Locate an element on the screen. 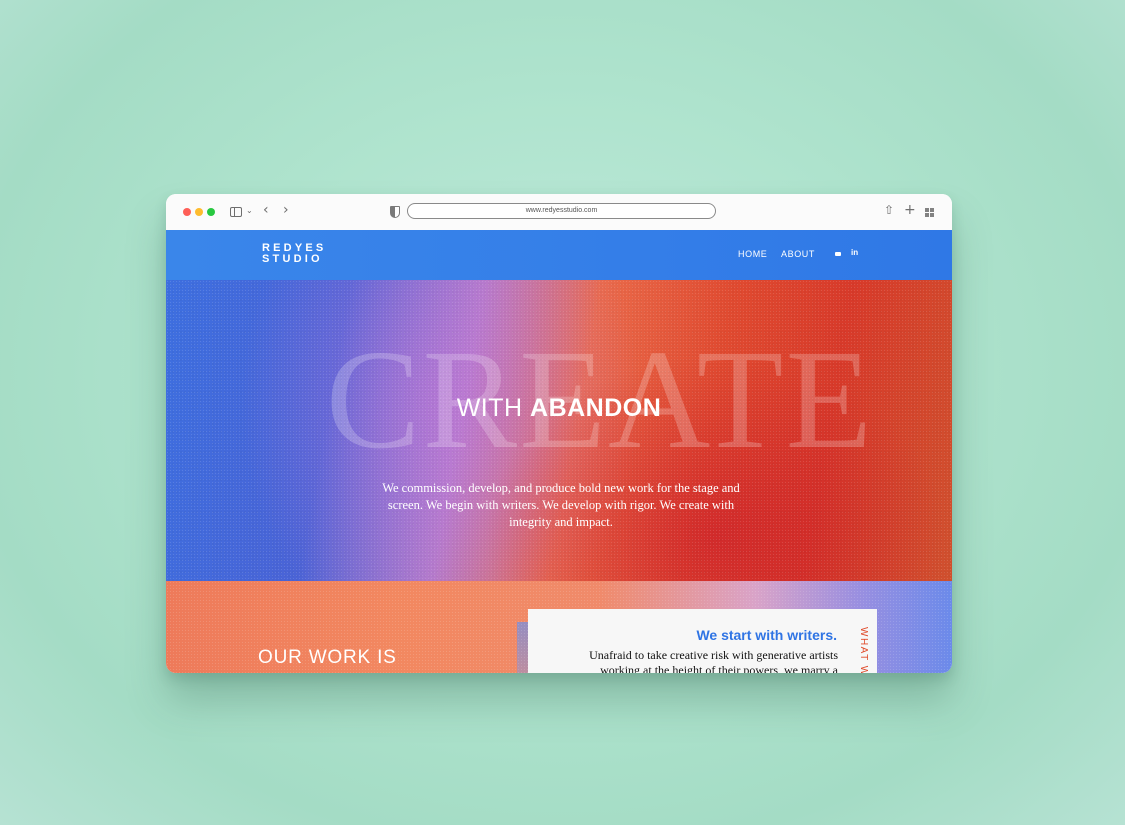 This screenshot has height=825, width=1125. forward-arrow-icon: › is located at coordinates (286, 210).